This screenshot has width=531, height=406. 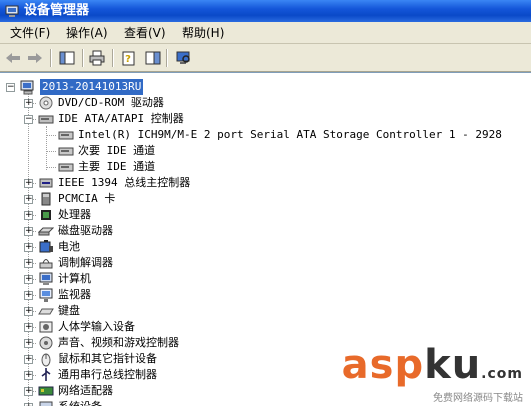 I want to click on tree-item-label: 鼠标和其它指针设备, so click(x=107, y=358).